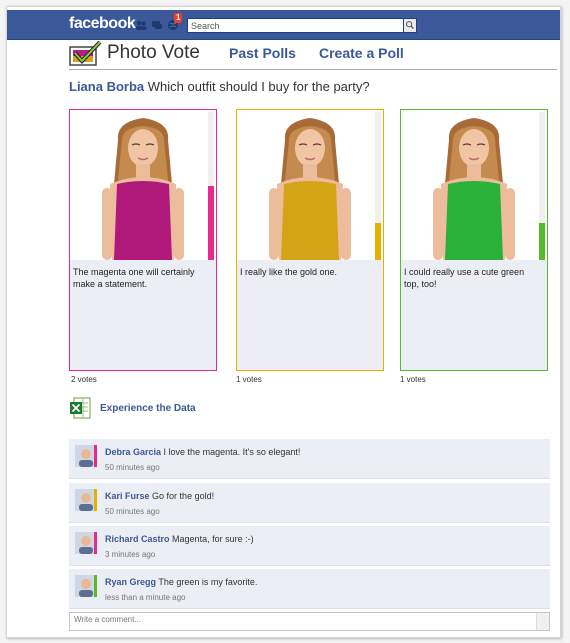  What do you see at coordinates (213, 539) in the screenshot?
I see `comment-body: Magenta, for sure :-)` at bounding box center [213, 539].